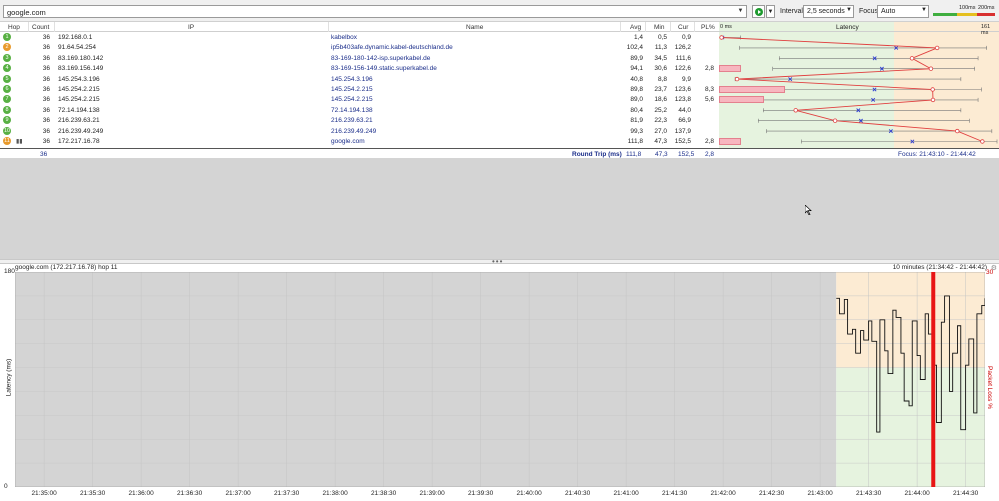 The image size is (999, 501). I want to click on latency-column: Latency 0 ms 161 ms, so click(858, 85).